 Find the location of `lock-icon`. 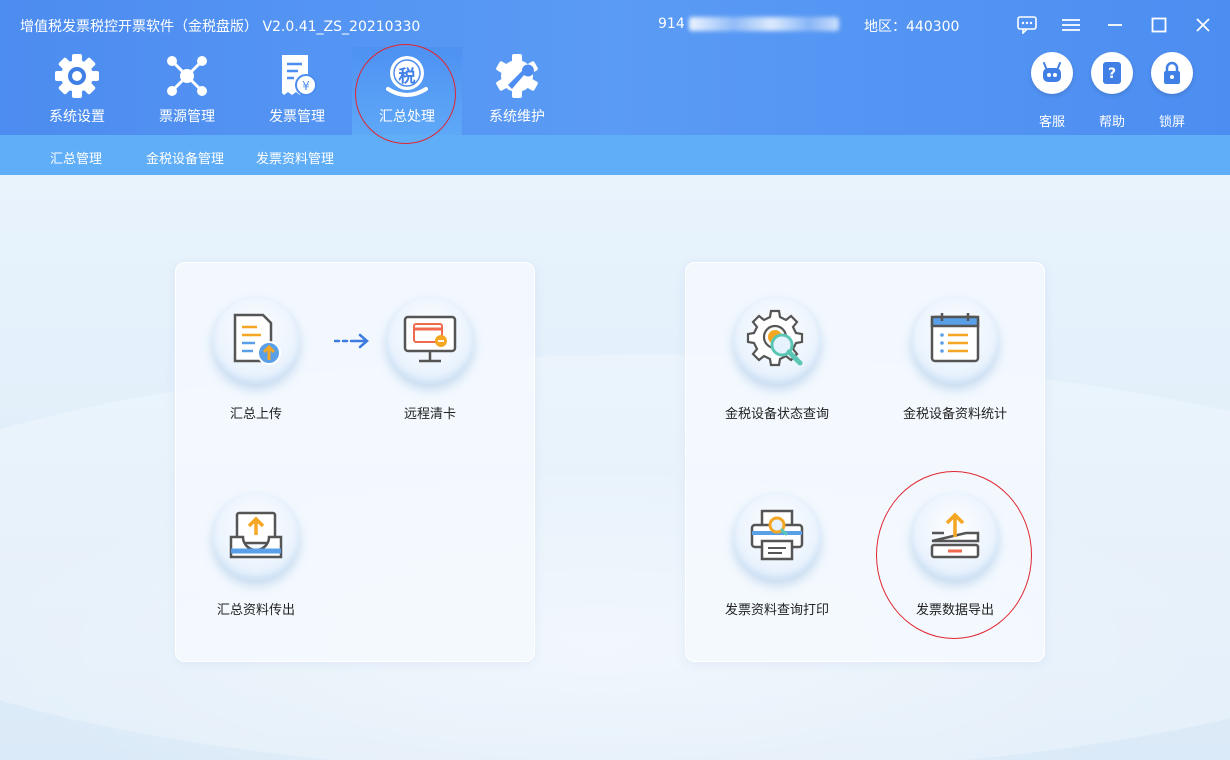

lock-icon is located at coordinates (1172, 73).